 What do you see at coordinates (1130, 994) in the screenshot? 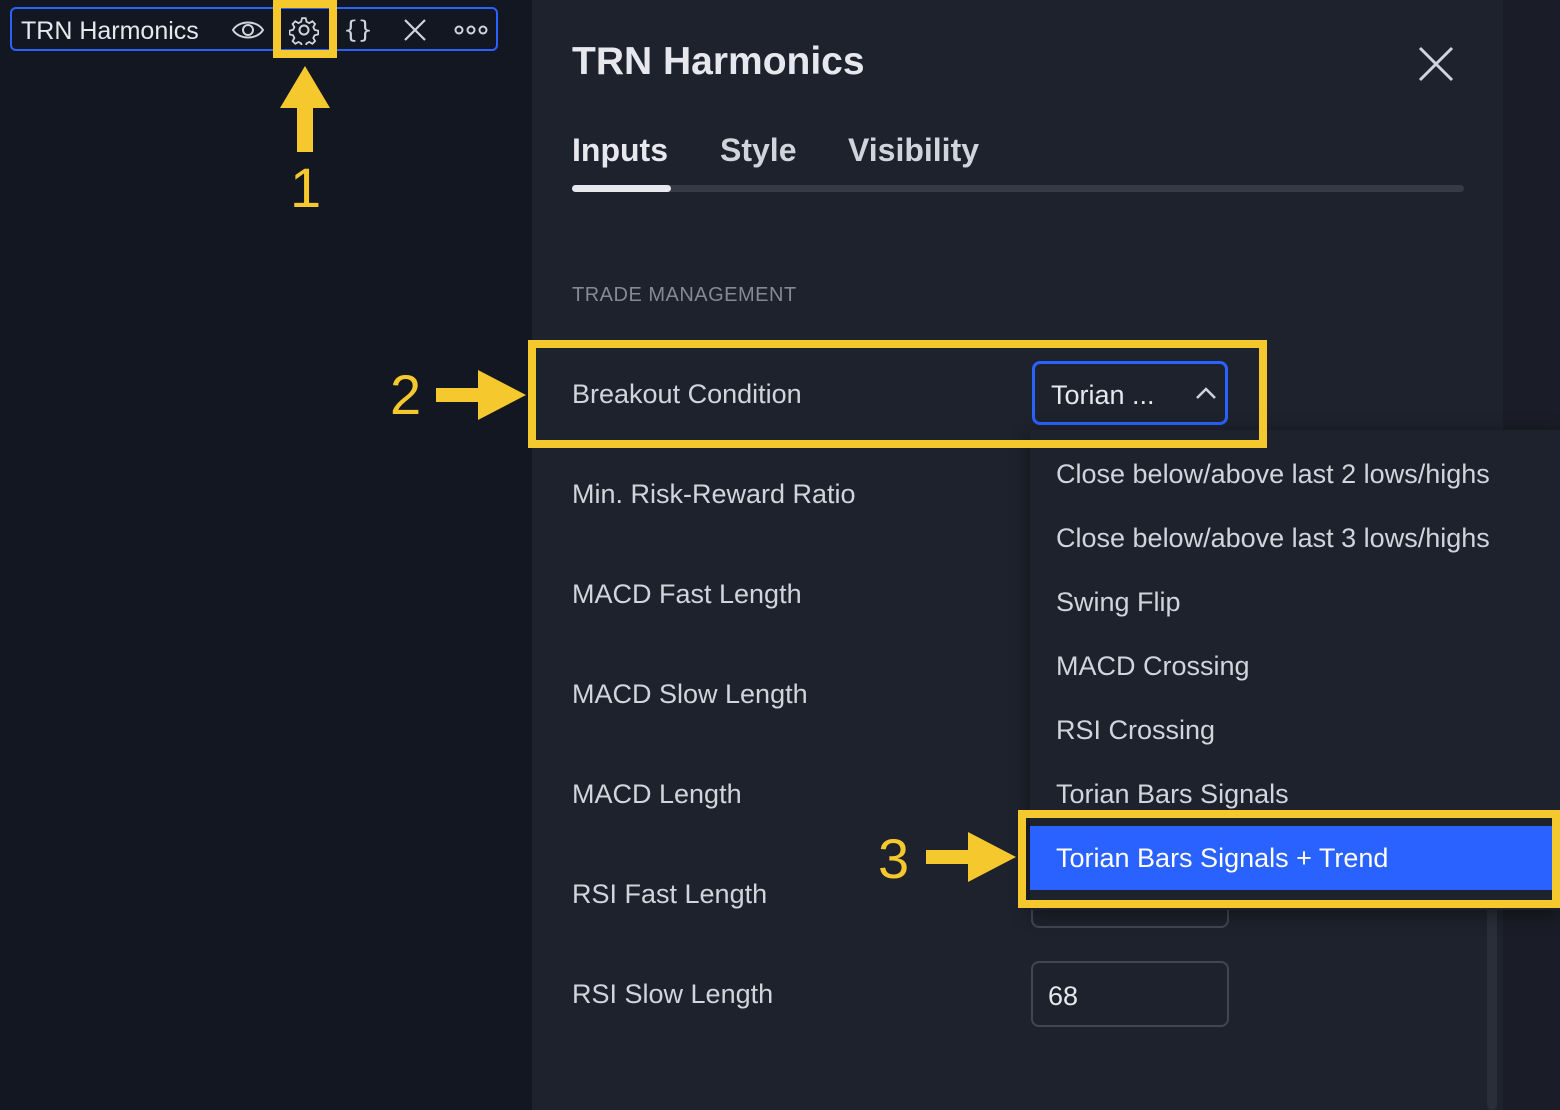
I see `rsi-slow-length-input: 68` at bounding box center [1130, 994].